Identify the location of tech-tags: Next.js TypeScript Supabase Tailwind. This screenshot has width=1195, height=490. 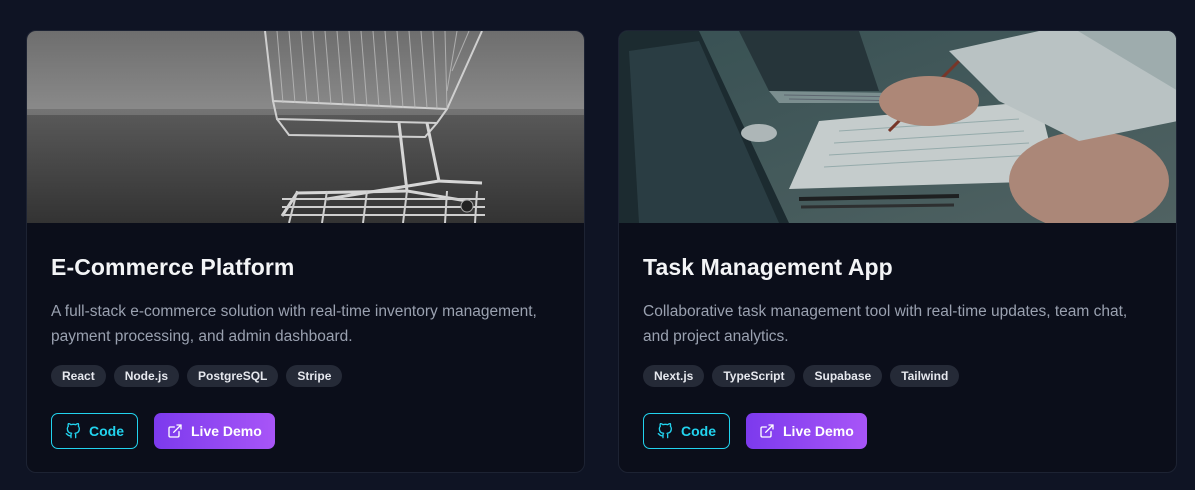
(897, 376).